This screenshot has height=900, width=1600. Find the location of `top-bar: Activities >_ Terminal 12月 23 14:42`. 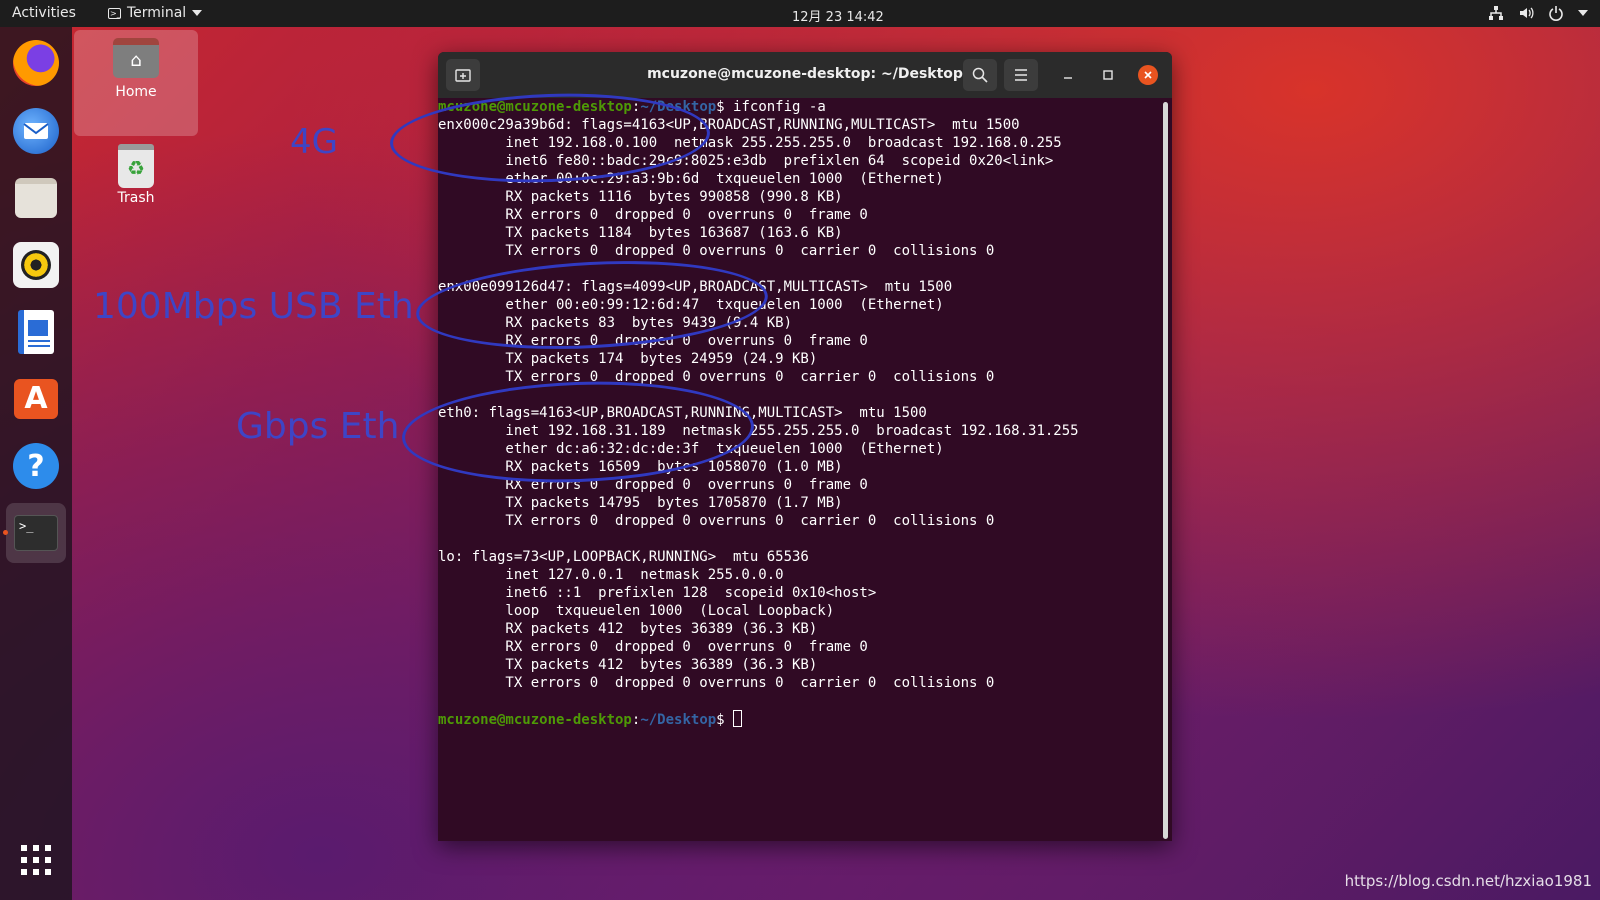

top-bar: Activities >_ Terminal 12月 23 14:42 is located at coordinates (800, 13).